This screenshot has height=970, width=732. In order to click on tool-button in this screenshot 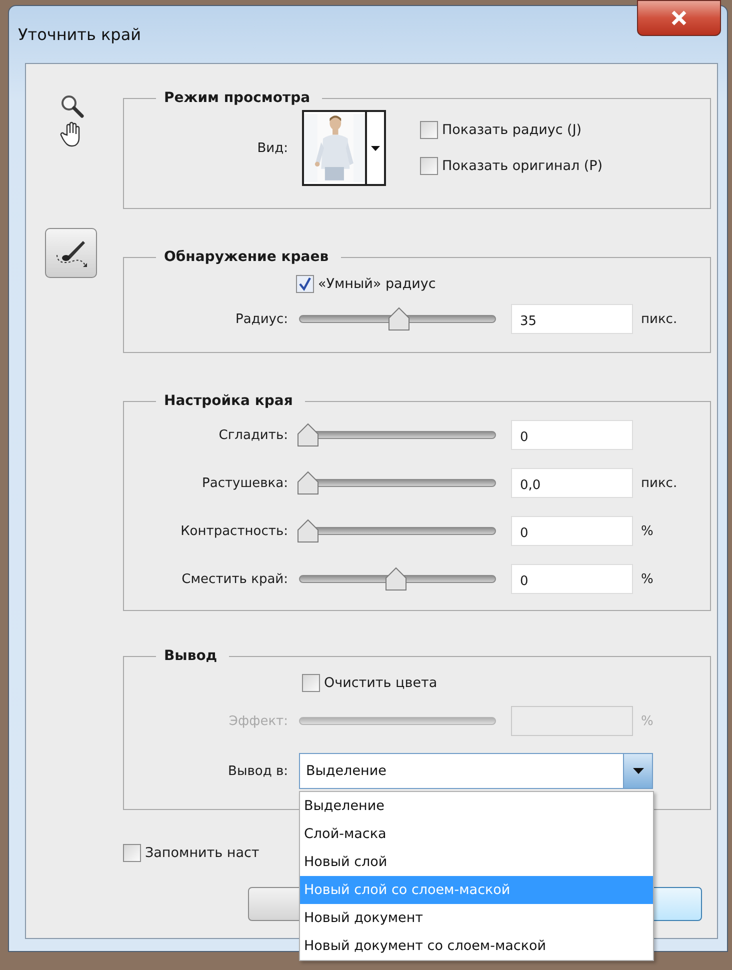, I will do `click(70, 253)`.